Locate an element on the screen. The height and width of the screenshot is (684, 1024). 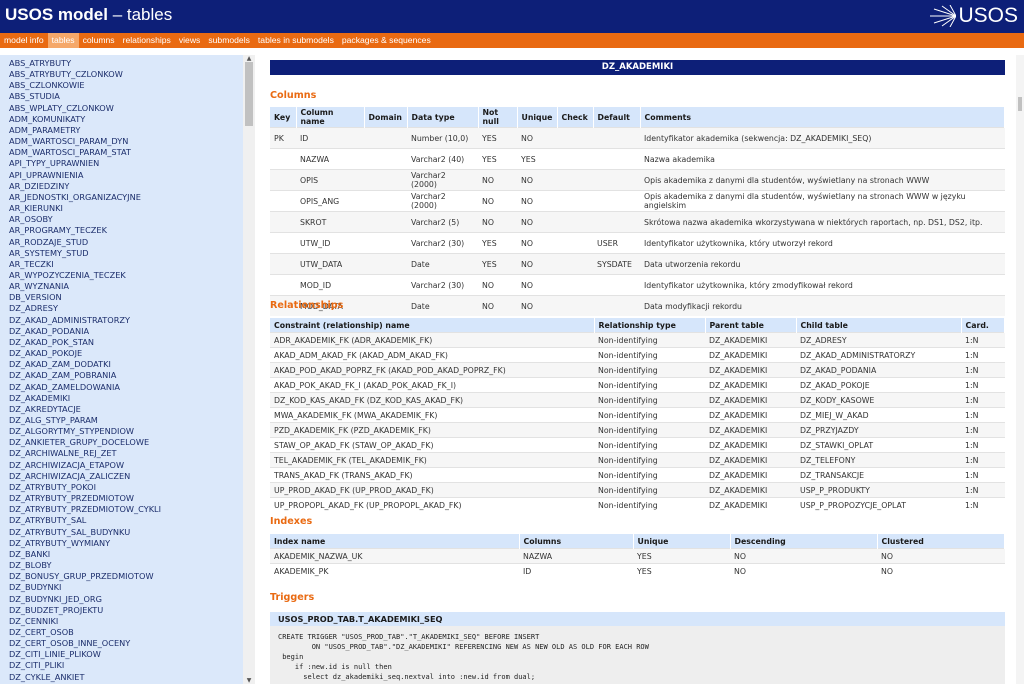
sidebar-table-link: ABS_ATRYBUTY_CZLONKOW is located at coordinates (126, 74).